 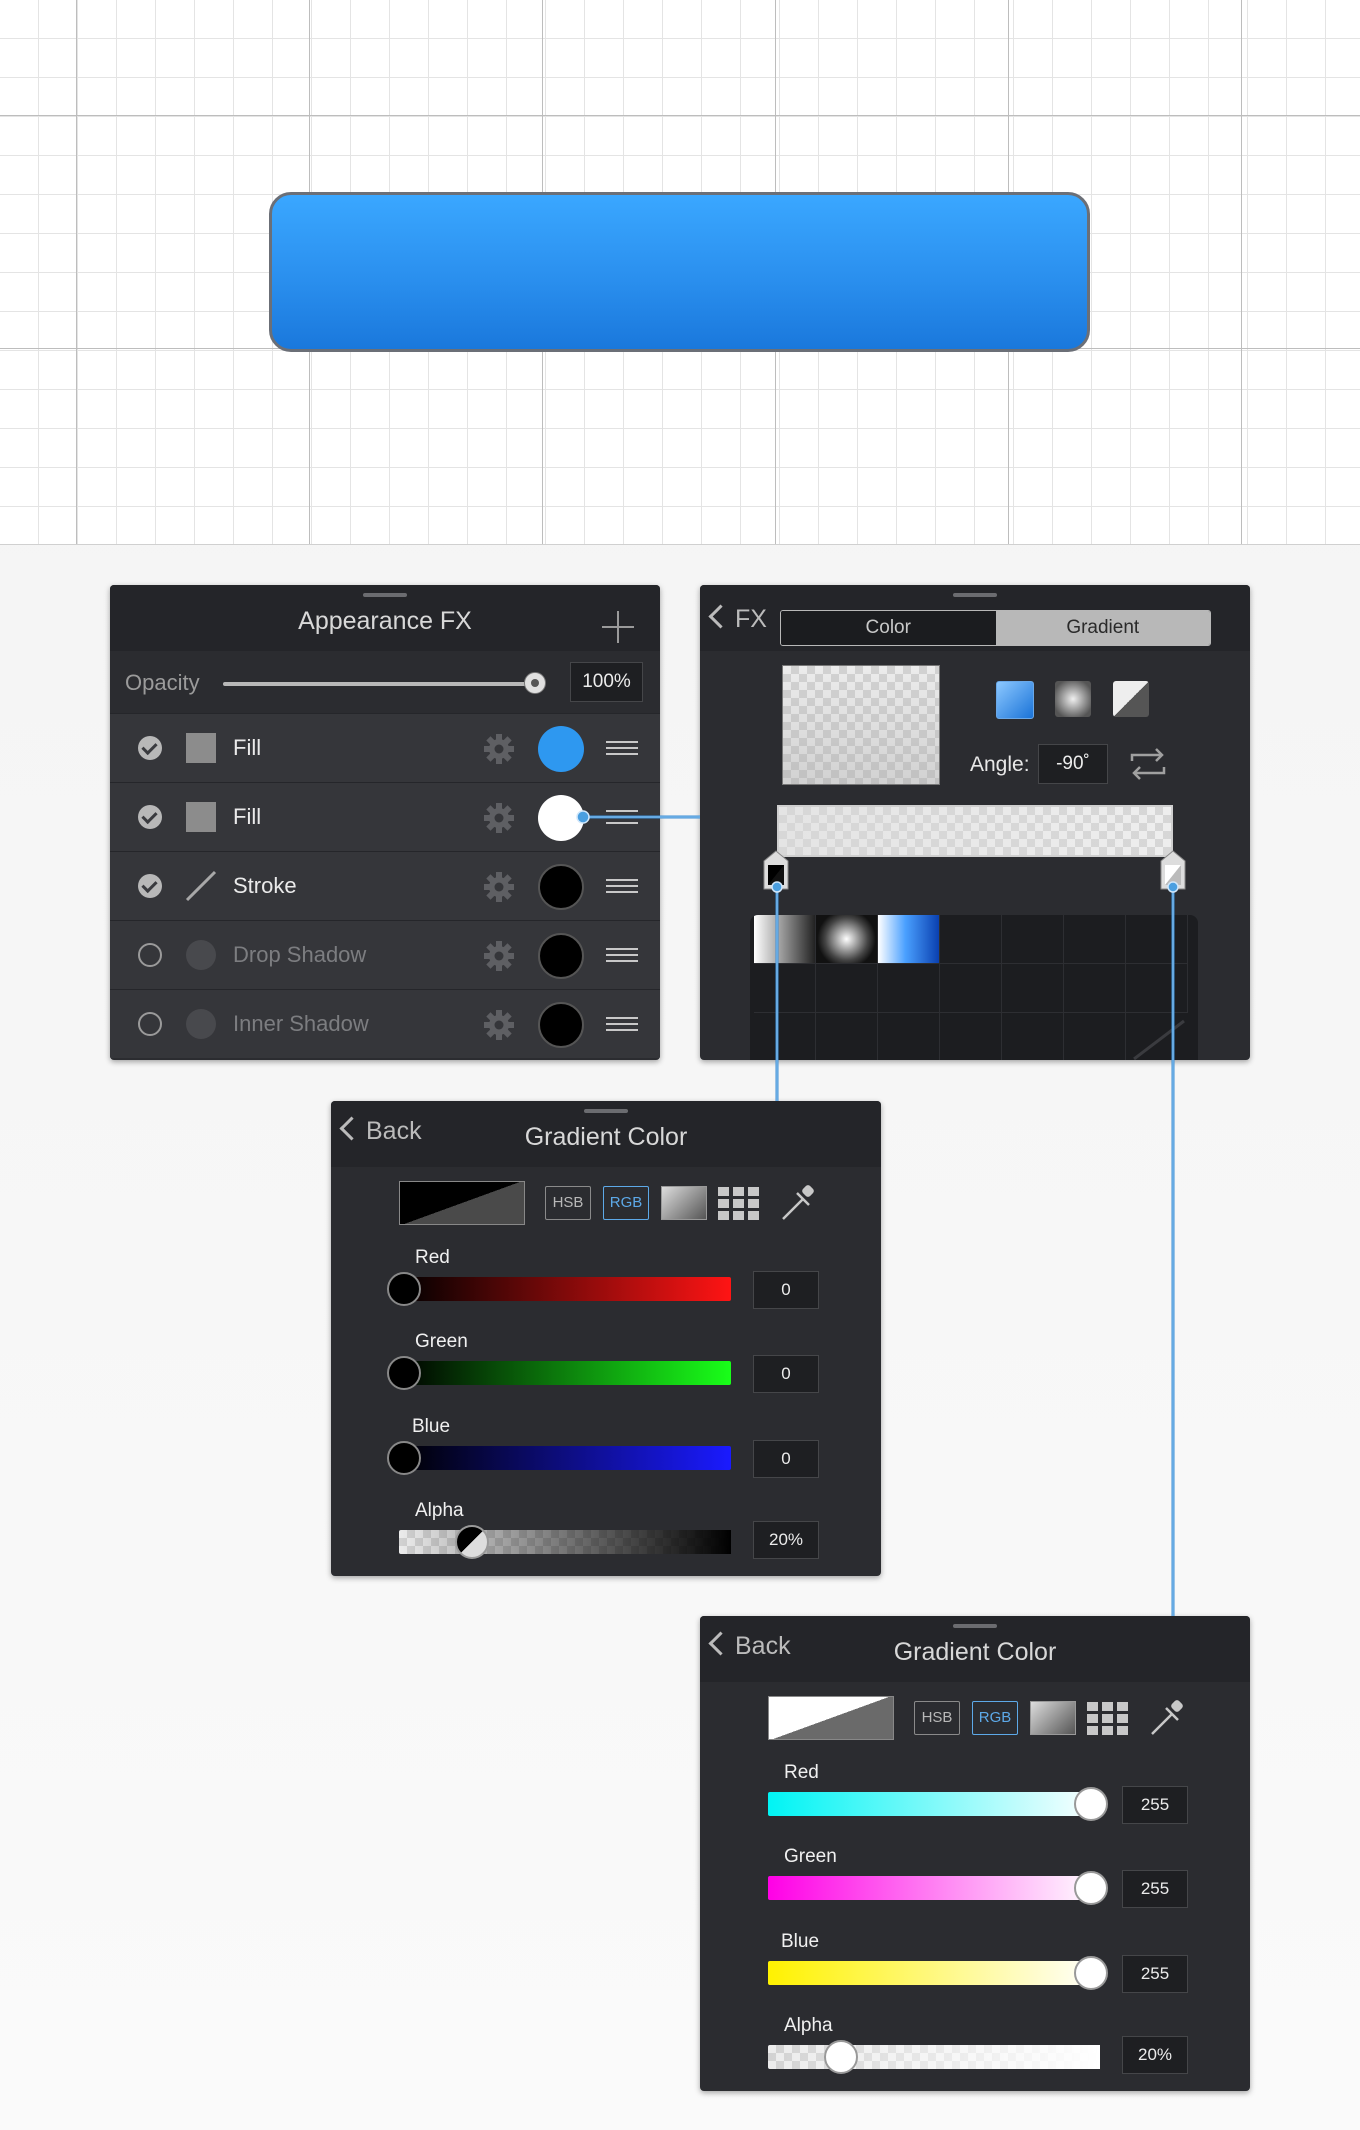 I want to click on angle-value-field: -90˚, so click(x=1073, y=764).